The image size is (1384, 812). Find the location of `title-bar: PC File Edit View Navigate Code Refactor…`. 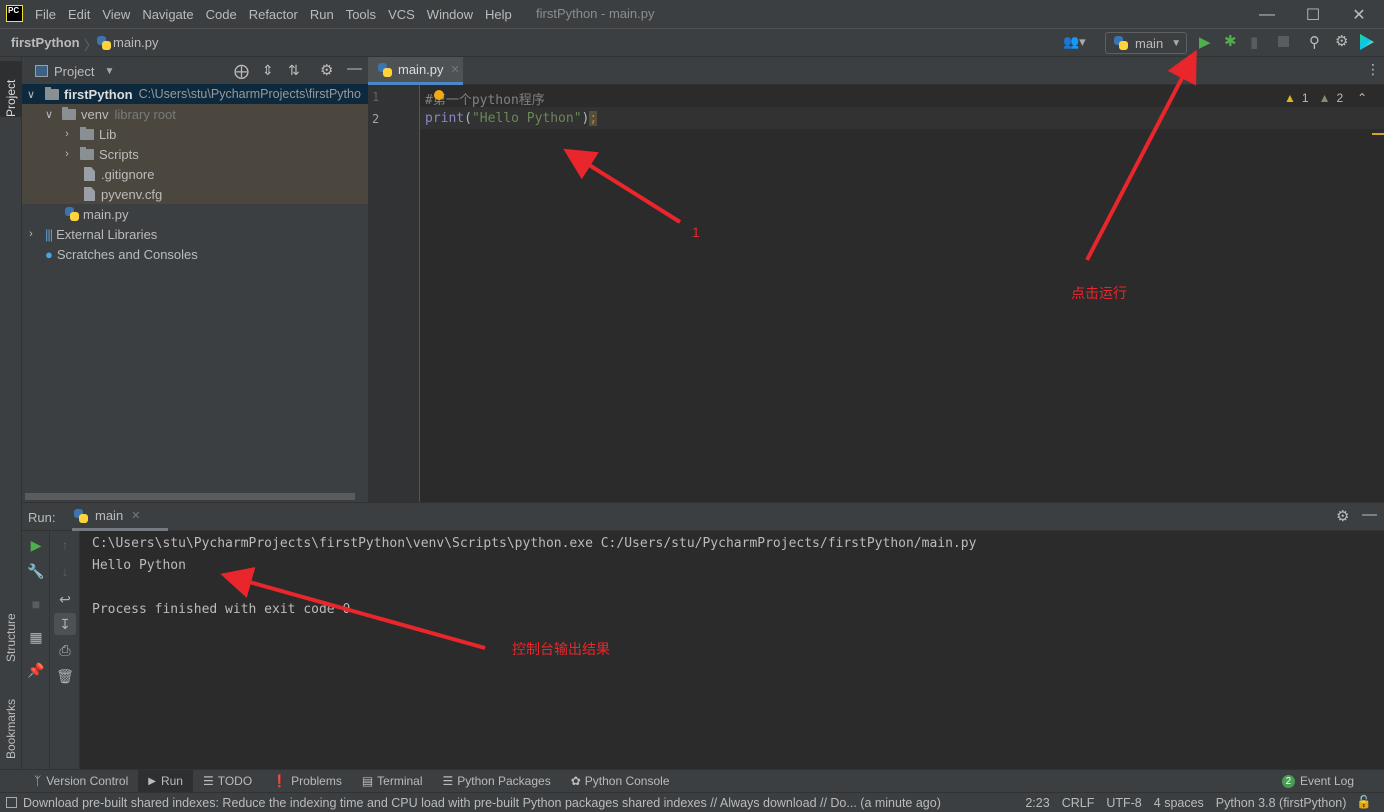

title-bar: PC File Edit View Navigate Code Refactor… is located at coordinates (692, 14).